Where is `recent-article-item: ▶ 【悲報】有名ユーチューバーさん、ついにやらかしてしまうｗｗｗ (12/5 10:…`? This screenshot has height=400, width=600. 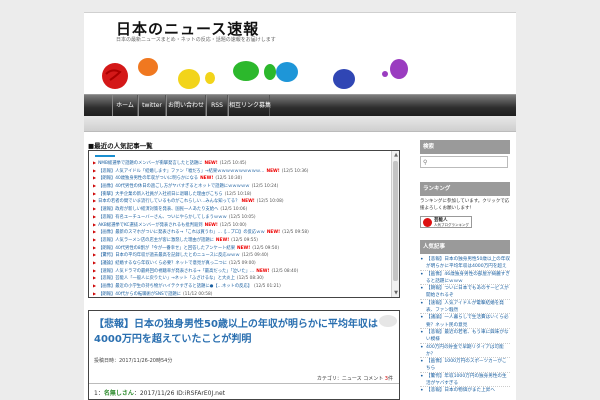
recent-article-item: ▶ 【悲報】有名ユーチューバーさん、ついにやらかしてしまうｗｗｗ (12/5 10:… is located at coordinates (241, 217).